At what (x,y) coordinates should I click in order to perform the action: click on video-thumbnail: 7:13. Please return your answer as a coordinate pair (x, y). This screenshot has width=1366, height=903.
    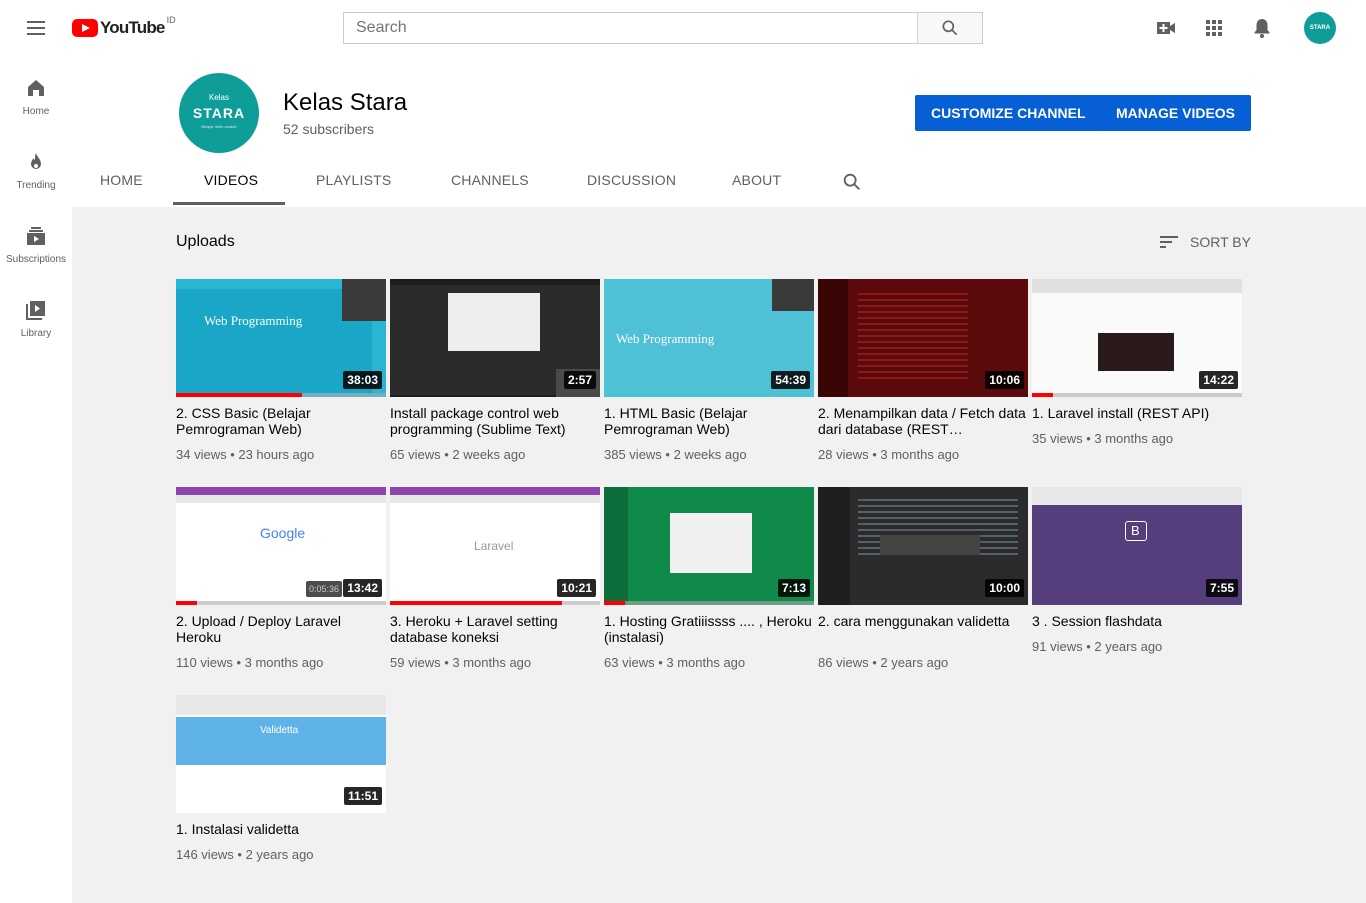
    Looking at the image, I should click on (709, 546).